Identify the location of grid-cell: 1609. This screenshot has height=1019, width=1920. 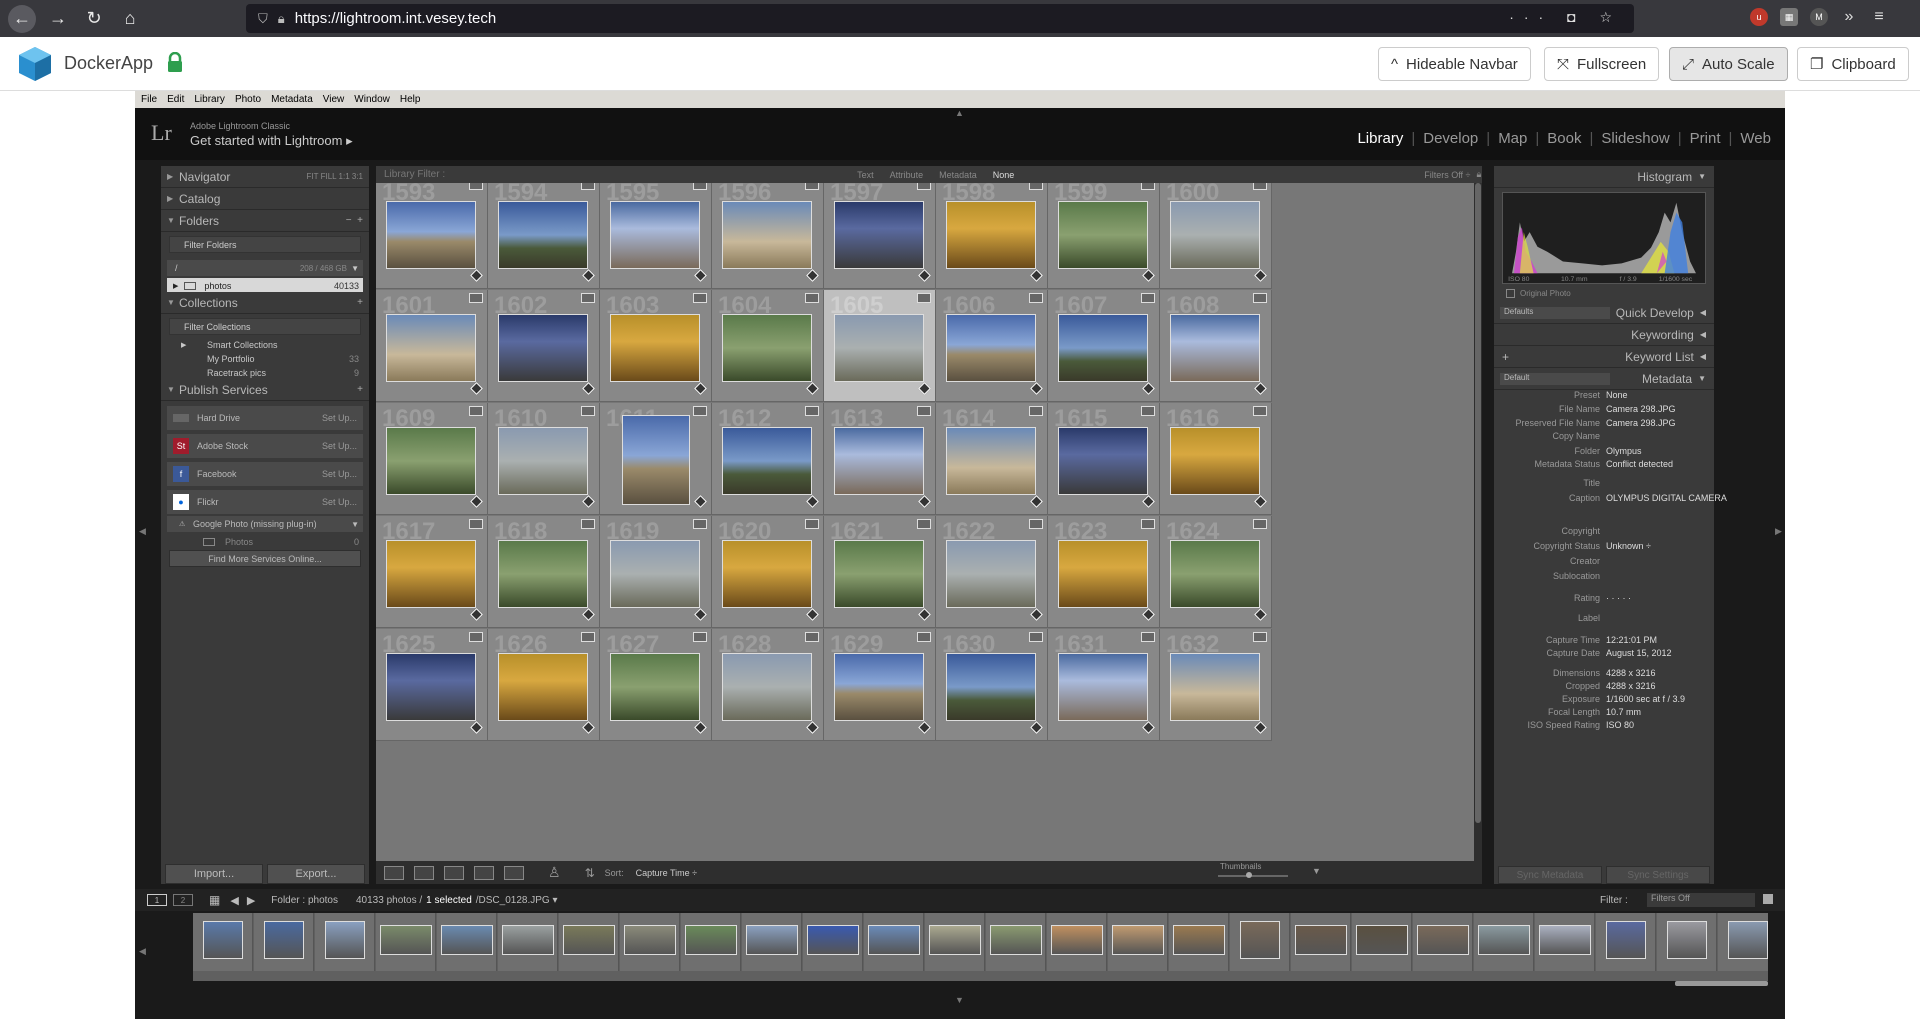
(432, 459).